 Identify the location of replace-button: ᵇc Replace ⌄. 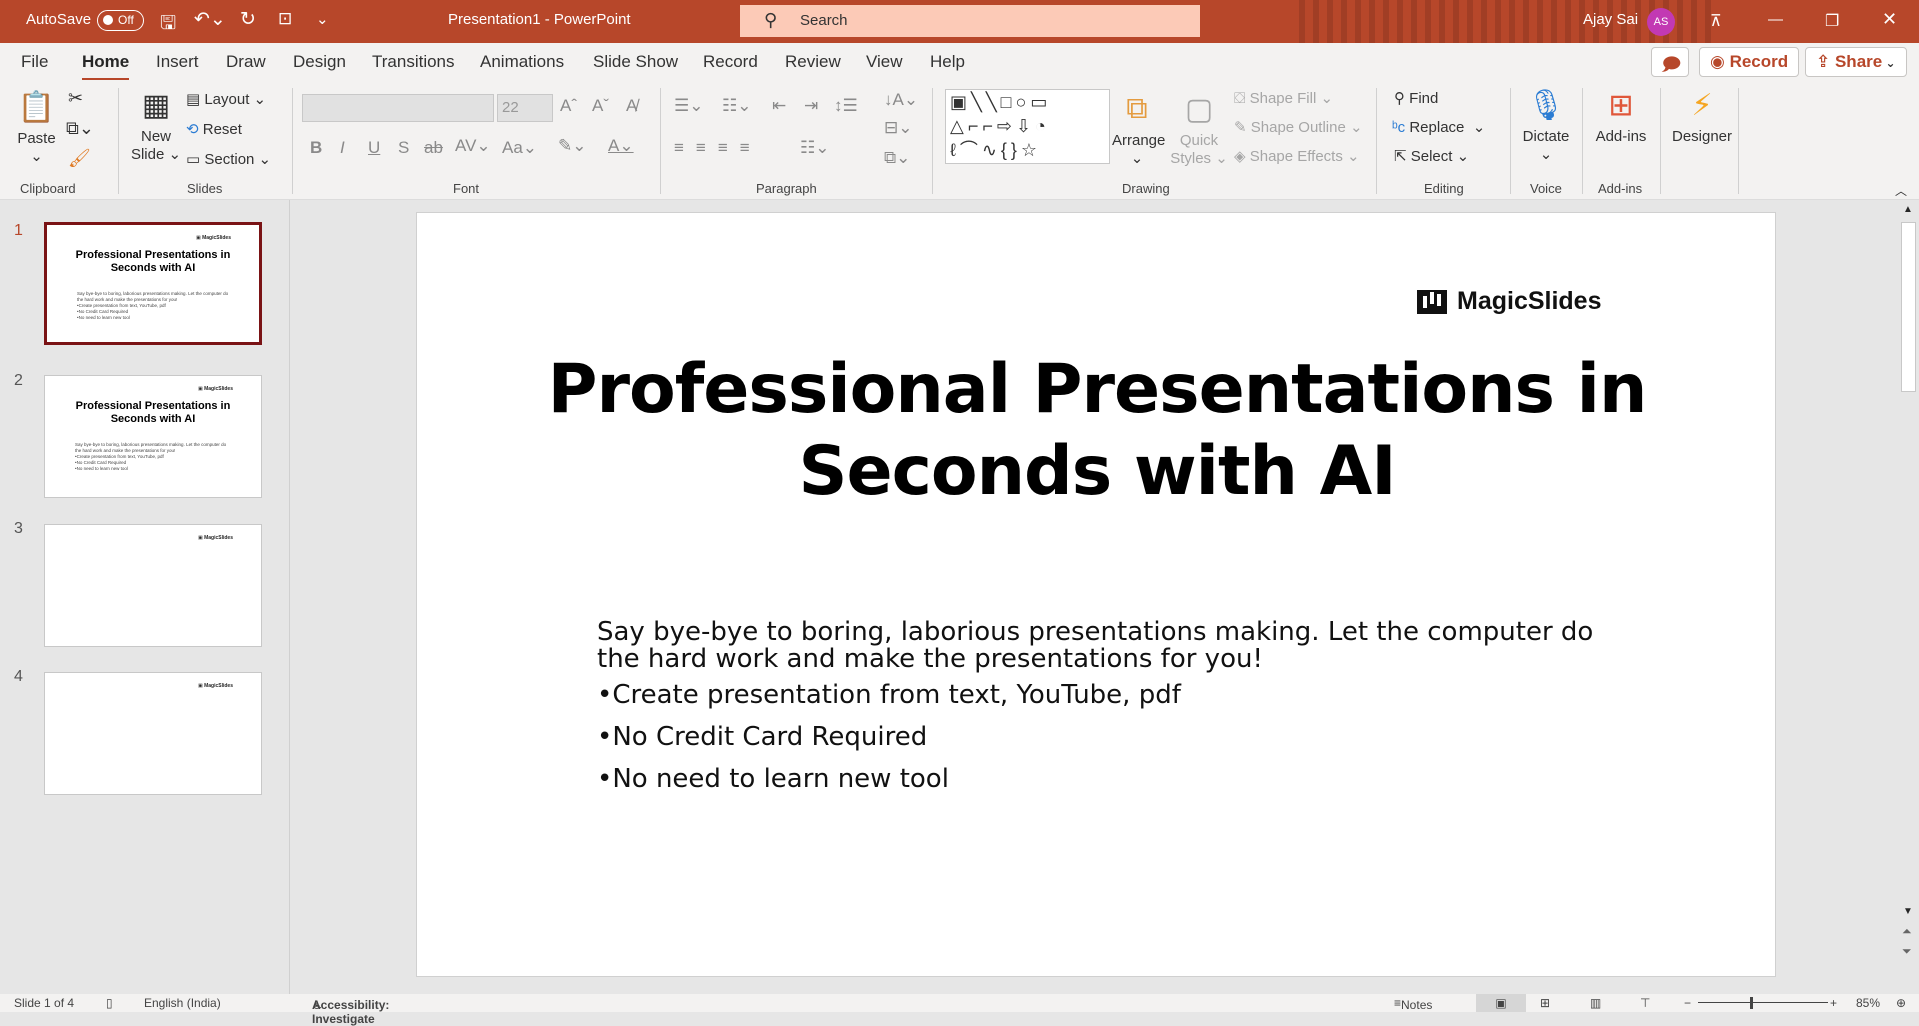
(1438, 127).